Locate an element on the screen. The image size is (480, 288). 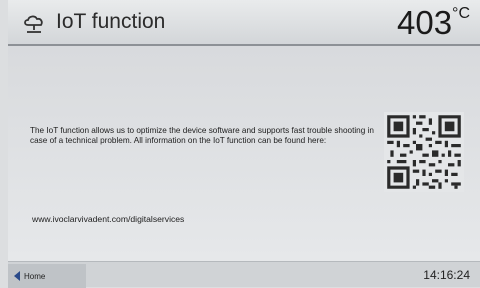
temperature-readout: 403°C is located at coordinates (433, 23).